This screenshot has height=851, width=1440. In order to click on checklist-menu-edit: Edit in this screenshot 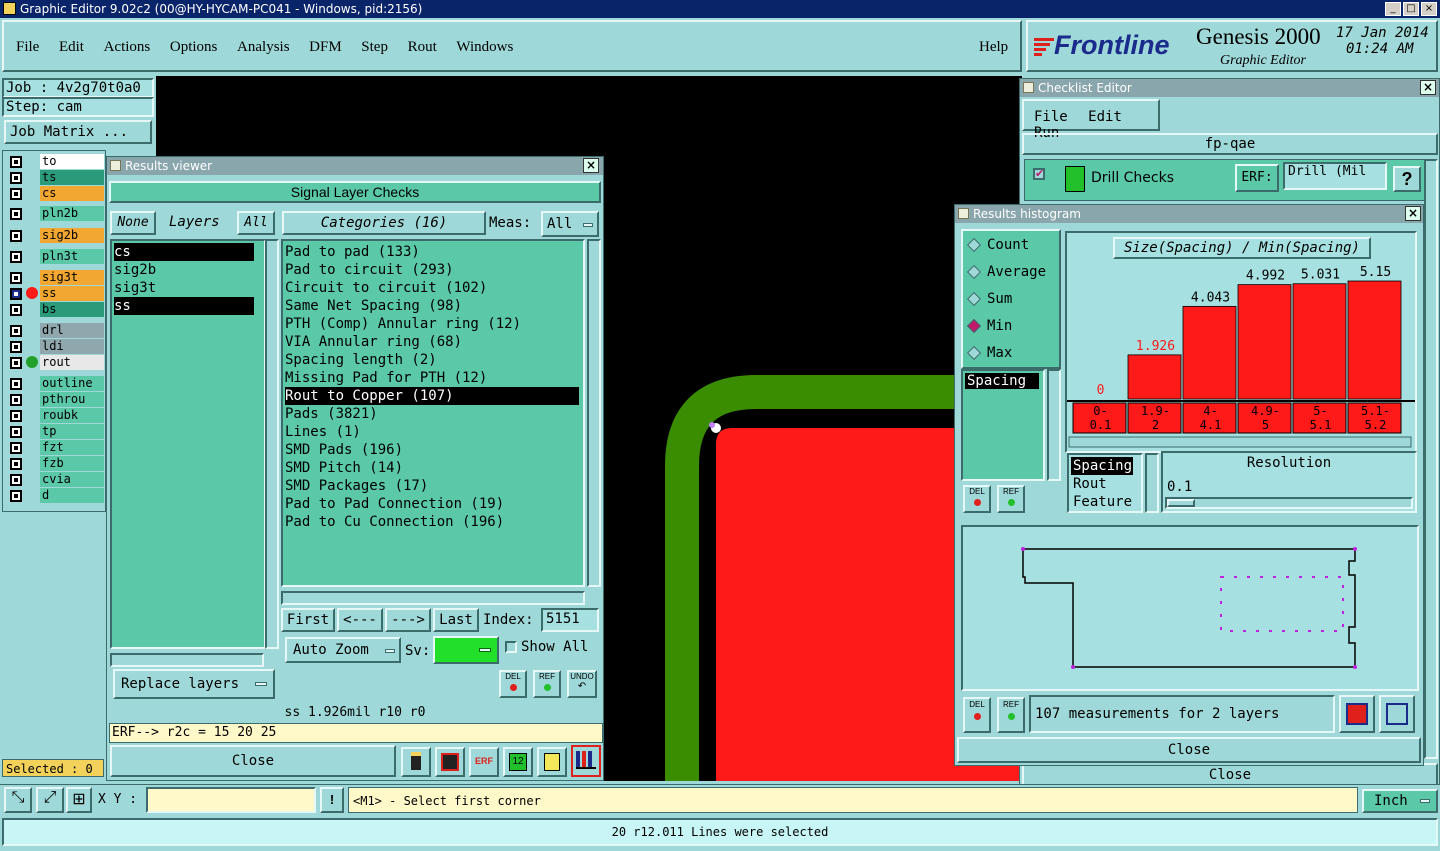, I will do `click(1105, 117)`.